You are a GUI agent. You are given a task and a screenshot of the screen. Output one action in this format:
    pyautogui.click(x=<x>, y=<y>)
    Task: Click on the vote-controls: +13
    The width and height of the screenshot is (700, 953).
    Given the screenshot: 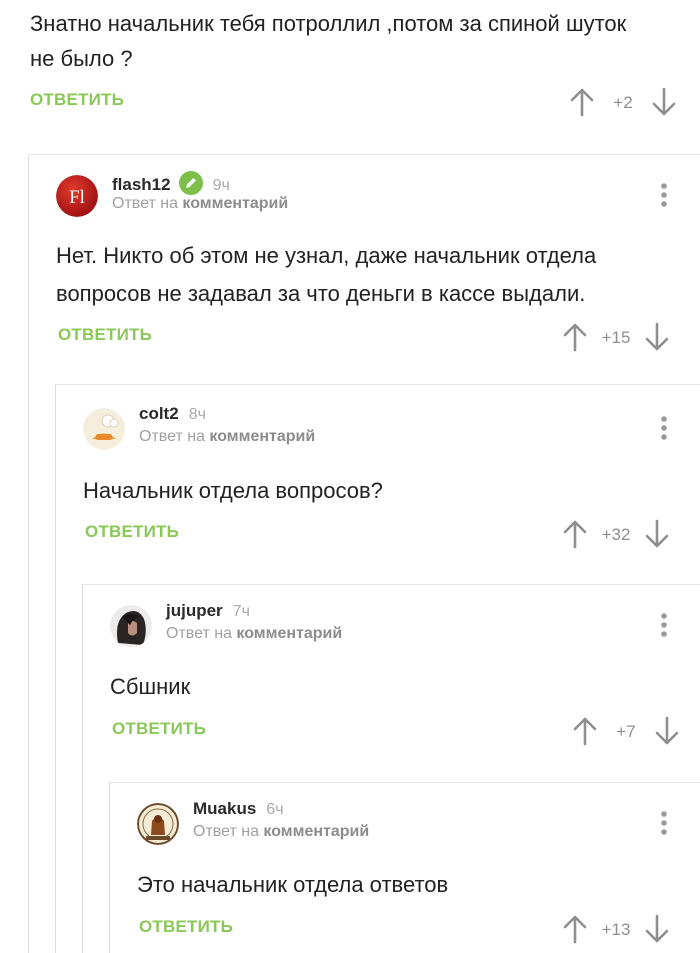 What is the action you would take?
    pyautogui.click(x=616, y=929)
    